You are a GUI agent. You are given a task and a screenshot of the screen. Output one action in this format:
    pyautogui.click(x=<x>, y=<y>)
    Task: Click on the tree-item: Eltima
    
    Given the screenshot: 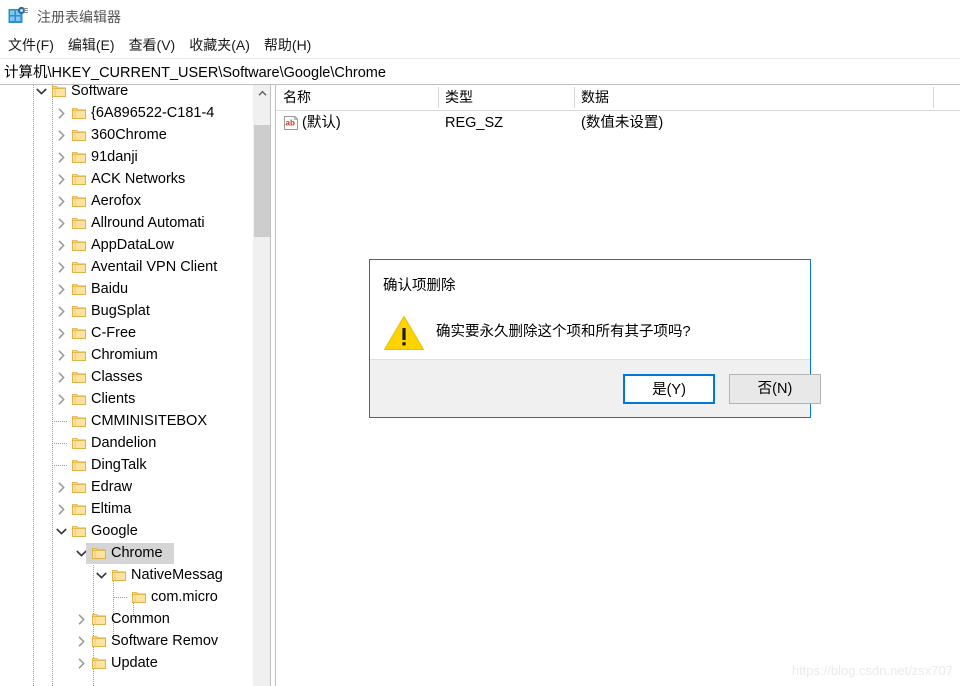 What is the action you would take?
    pyautogui.click(x=126, y=509)
    